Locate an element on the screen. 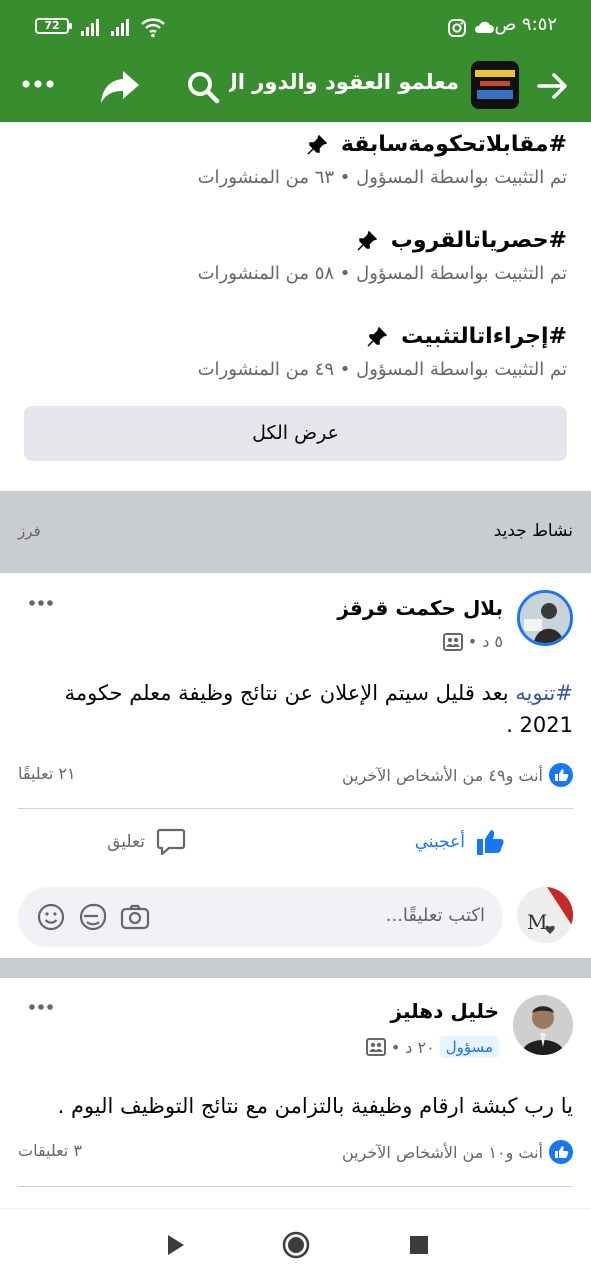 Image resolution: width=591 pixels, height=1280 pixels. avatar-image: M is located at coordinates (545, 915).